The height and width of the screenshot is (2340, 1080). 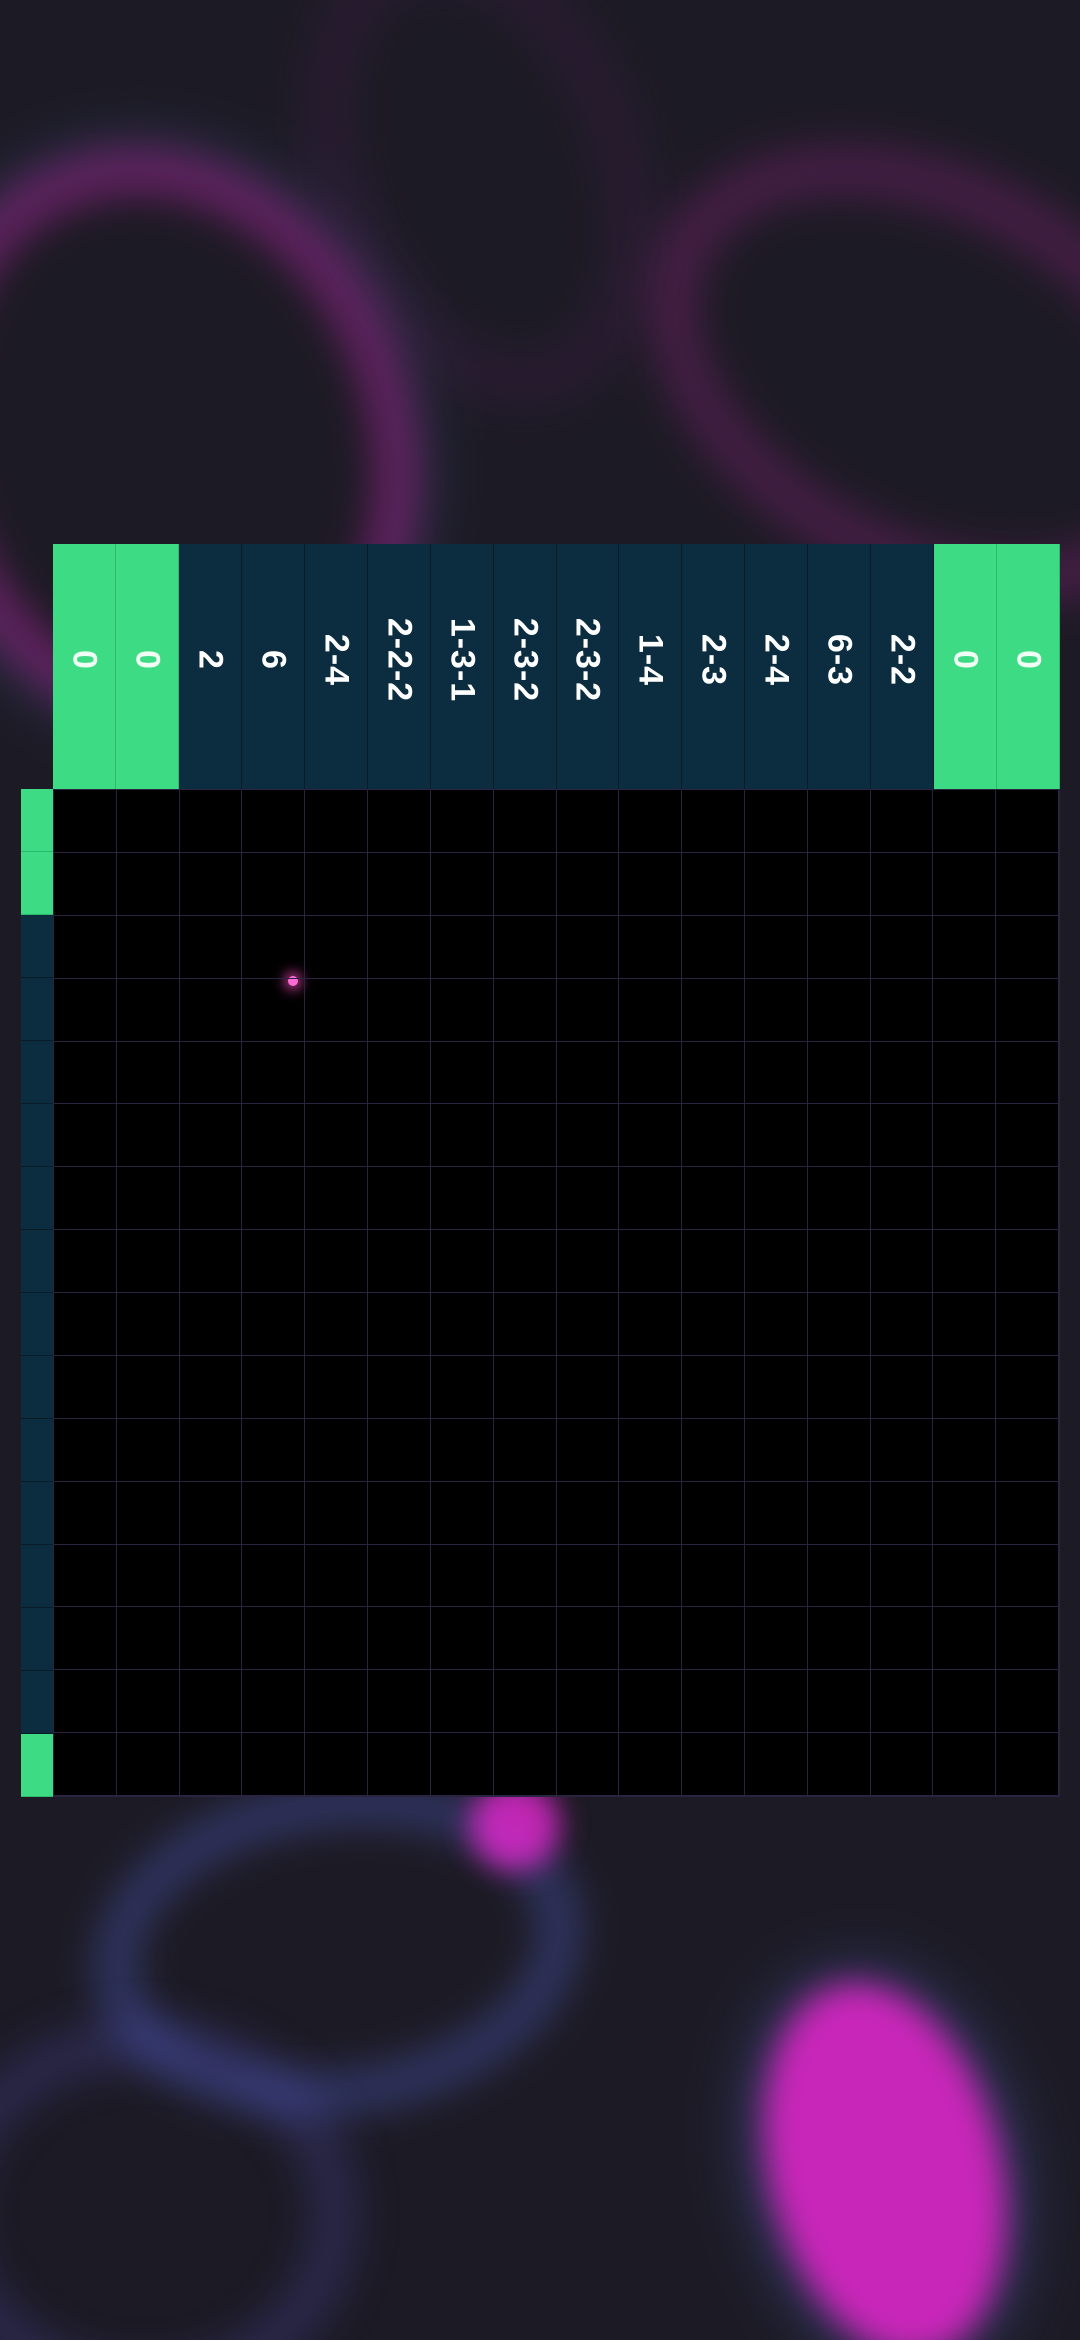 I want to click on column-clue-1: 0, so click(x=84, y=666).